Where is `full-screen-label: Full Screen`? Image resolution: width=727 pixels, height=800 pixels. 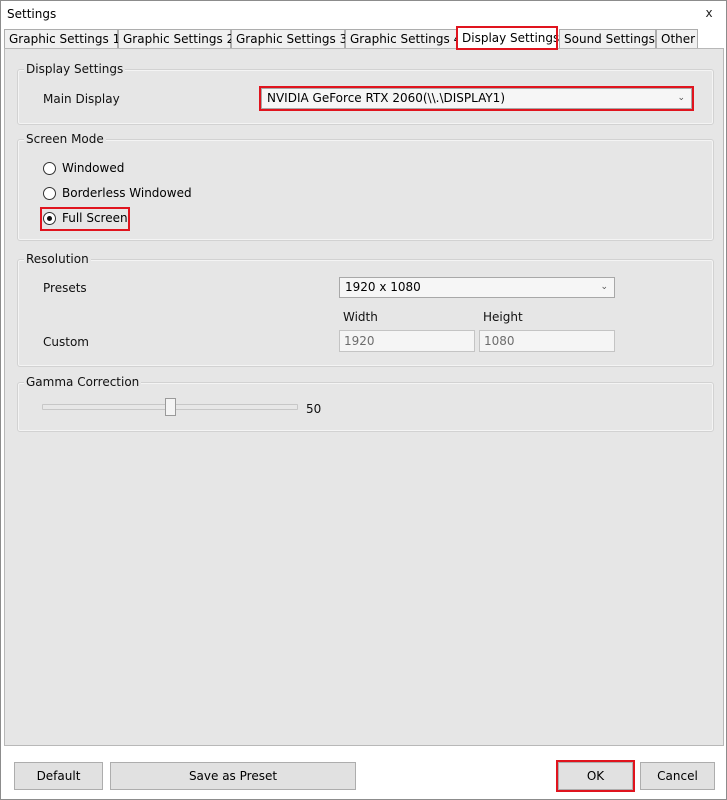 full-screen-label: Full Screen is located at coordinates (95, 218).